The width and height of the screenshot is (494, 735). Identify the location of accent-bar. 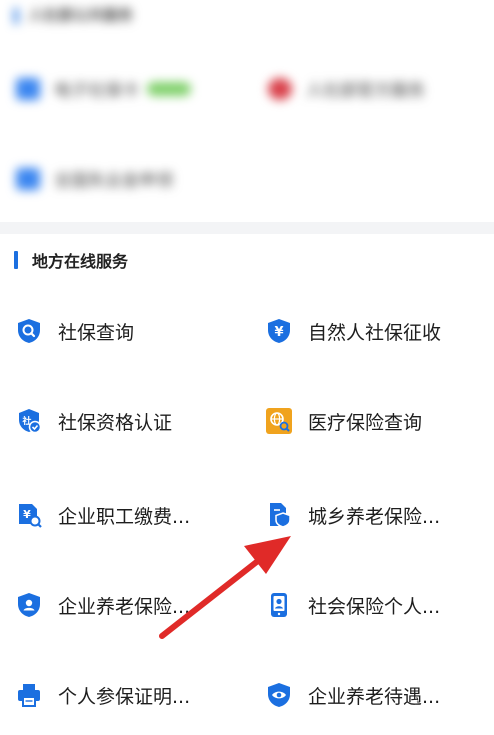
(16, 260).